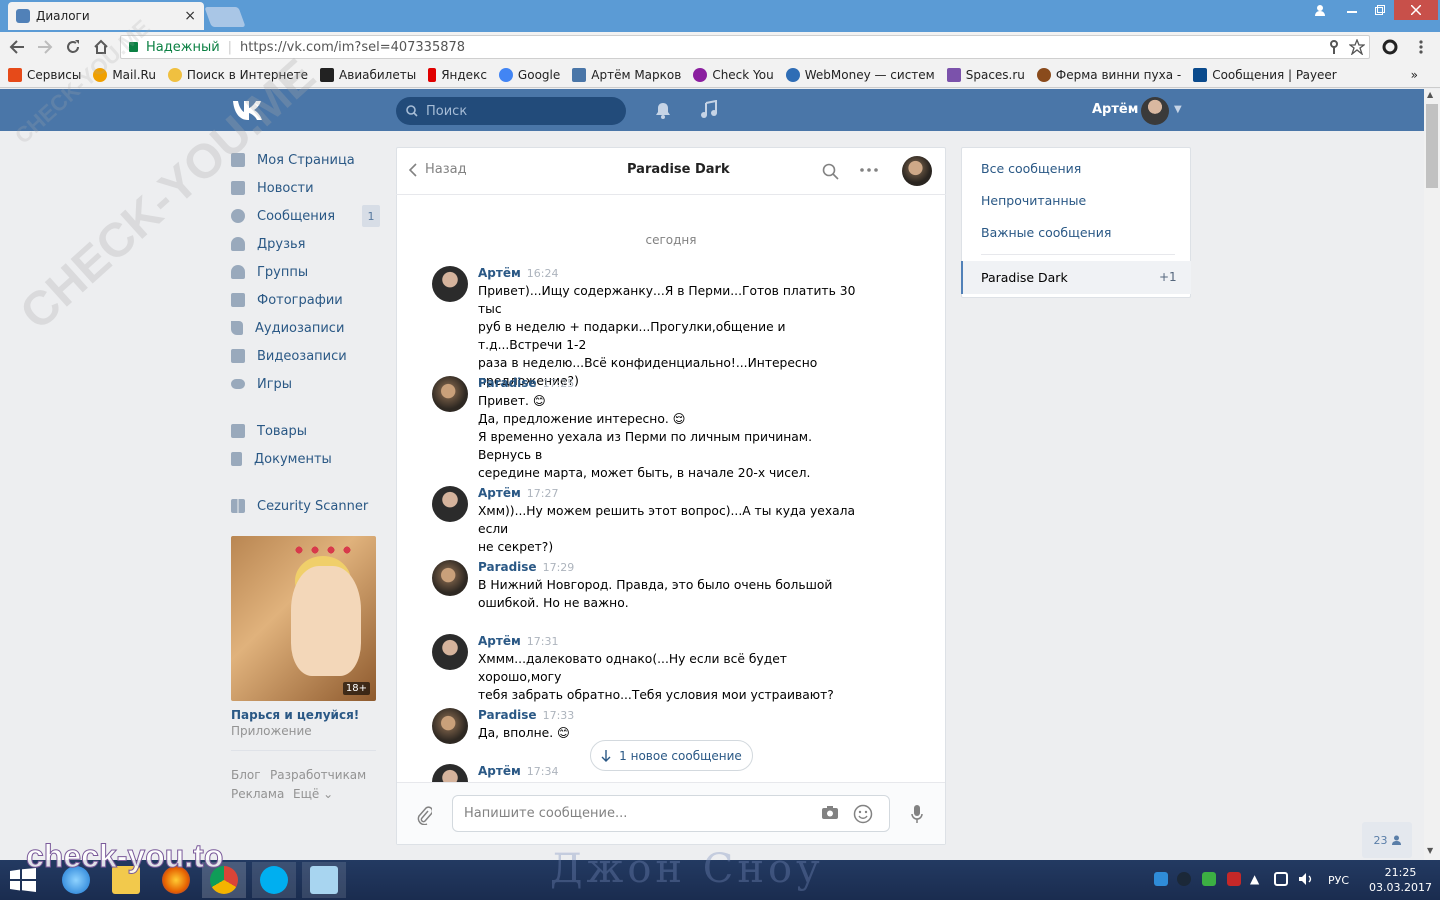  What do you see at coordinates (526, 715) in the screenshot?
I see `message-author: Paradise 17:33` at bounding box center [526, 715].